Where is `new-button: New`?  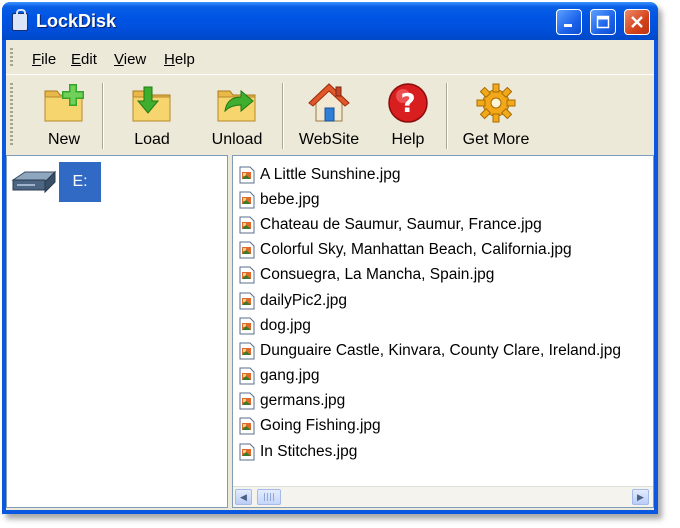
new-button: New is located at coordinates (64, 115).